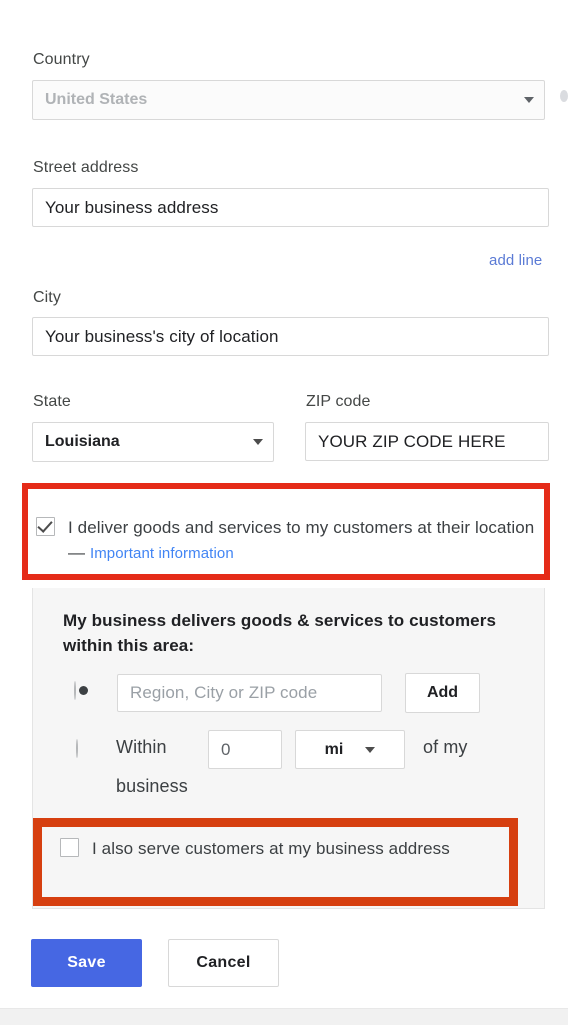 The width and height of the screenshot is (568, 1025). Describe the element at coordinates (338, 401) in the screenshot. I see `zip-code-label: ZIP code` at that location.